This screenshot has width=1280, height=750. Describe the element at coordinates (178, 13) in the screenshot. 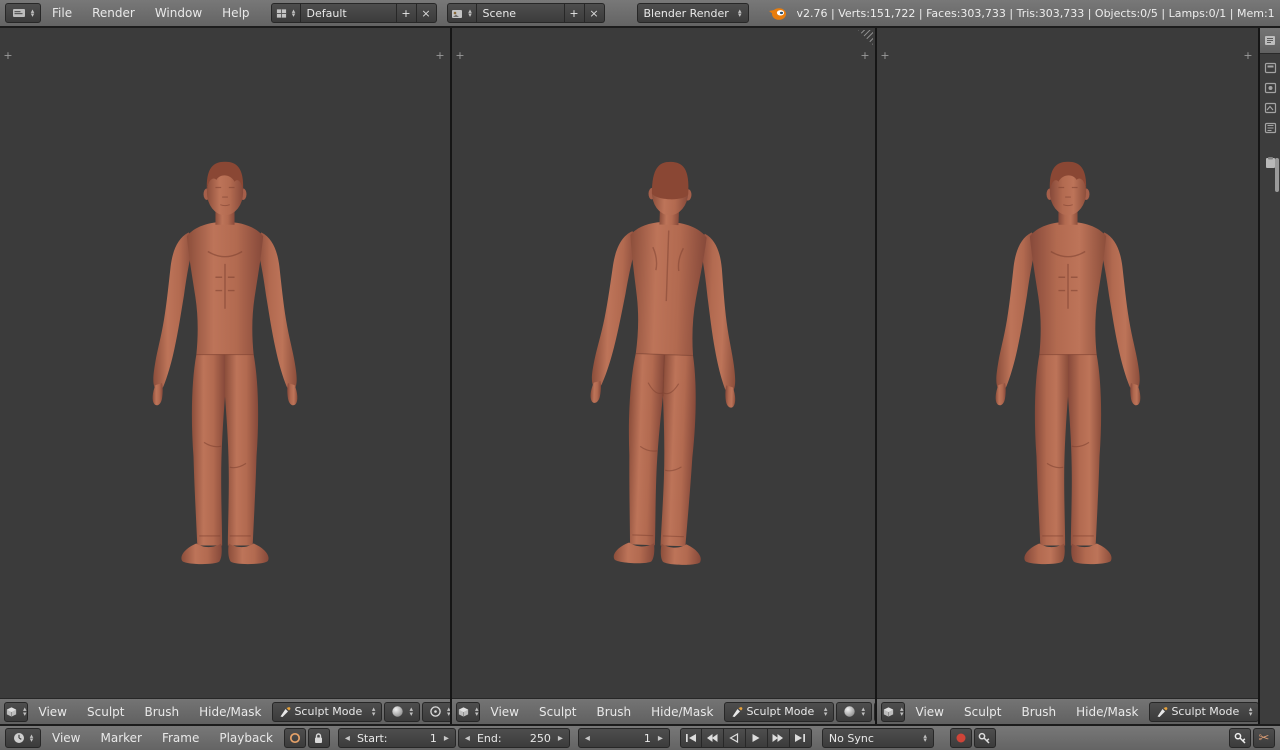

I see `menu-window: Window` at that location.